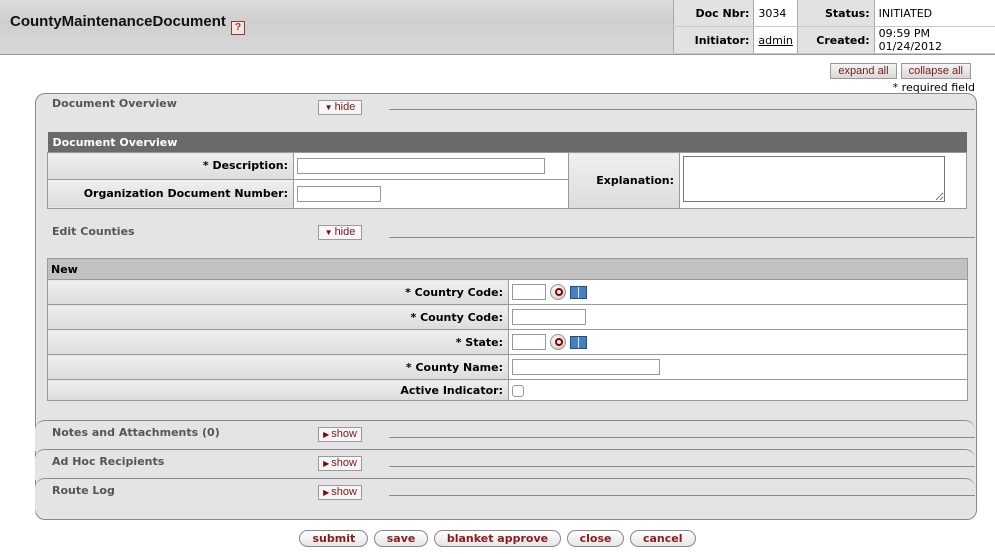 The width and height of the screenshot is (995, 554). Describe the element at coordinates (340, 232) in the screenshot. I see `edit-counties-hide-button: ▼ hide` at that location.